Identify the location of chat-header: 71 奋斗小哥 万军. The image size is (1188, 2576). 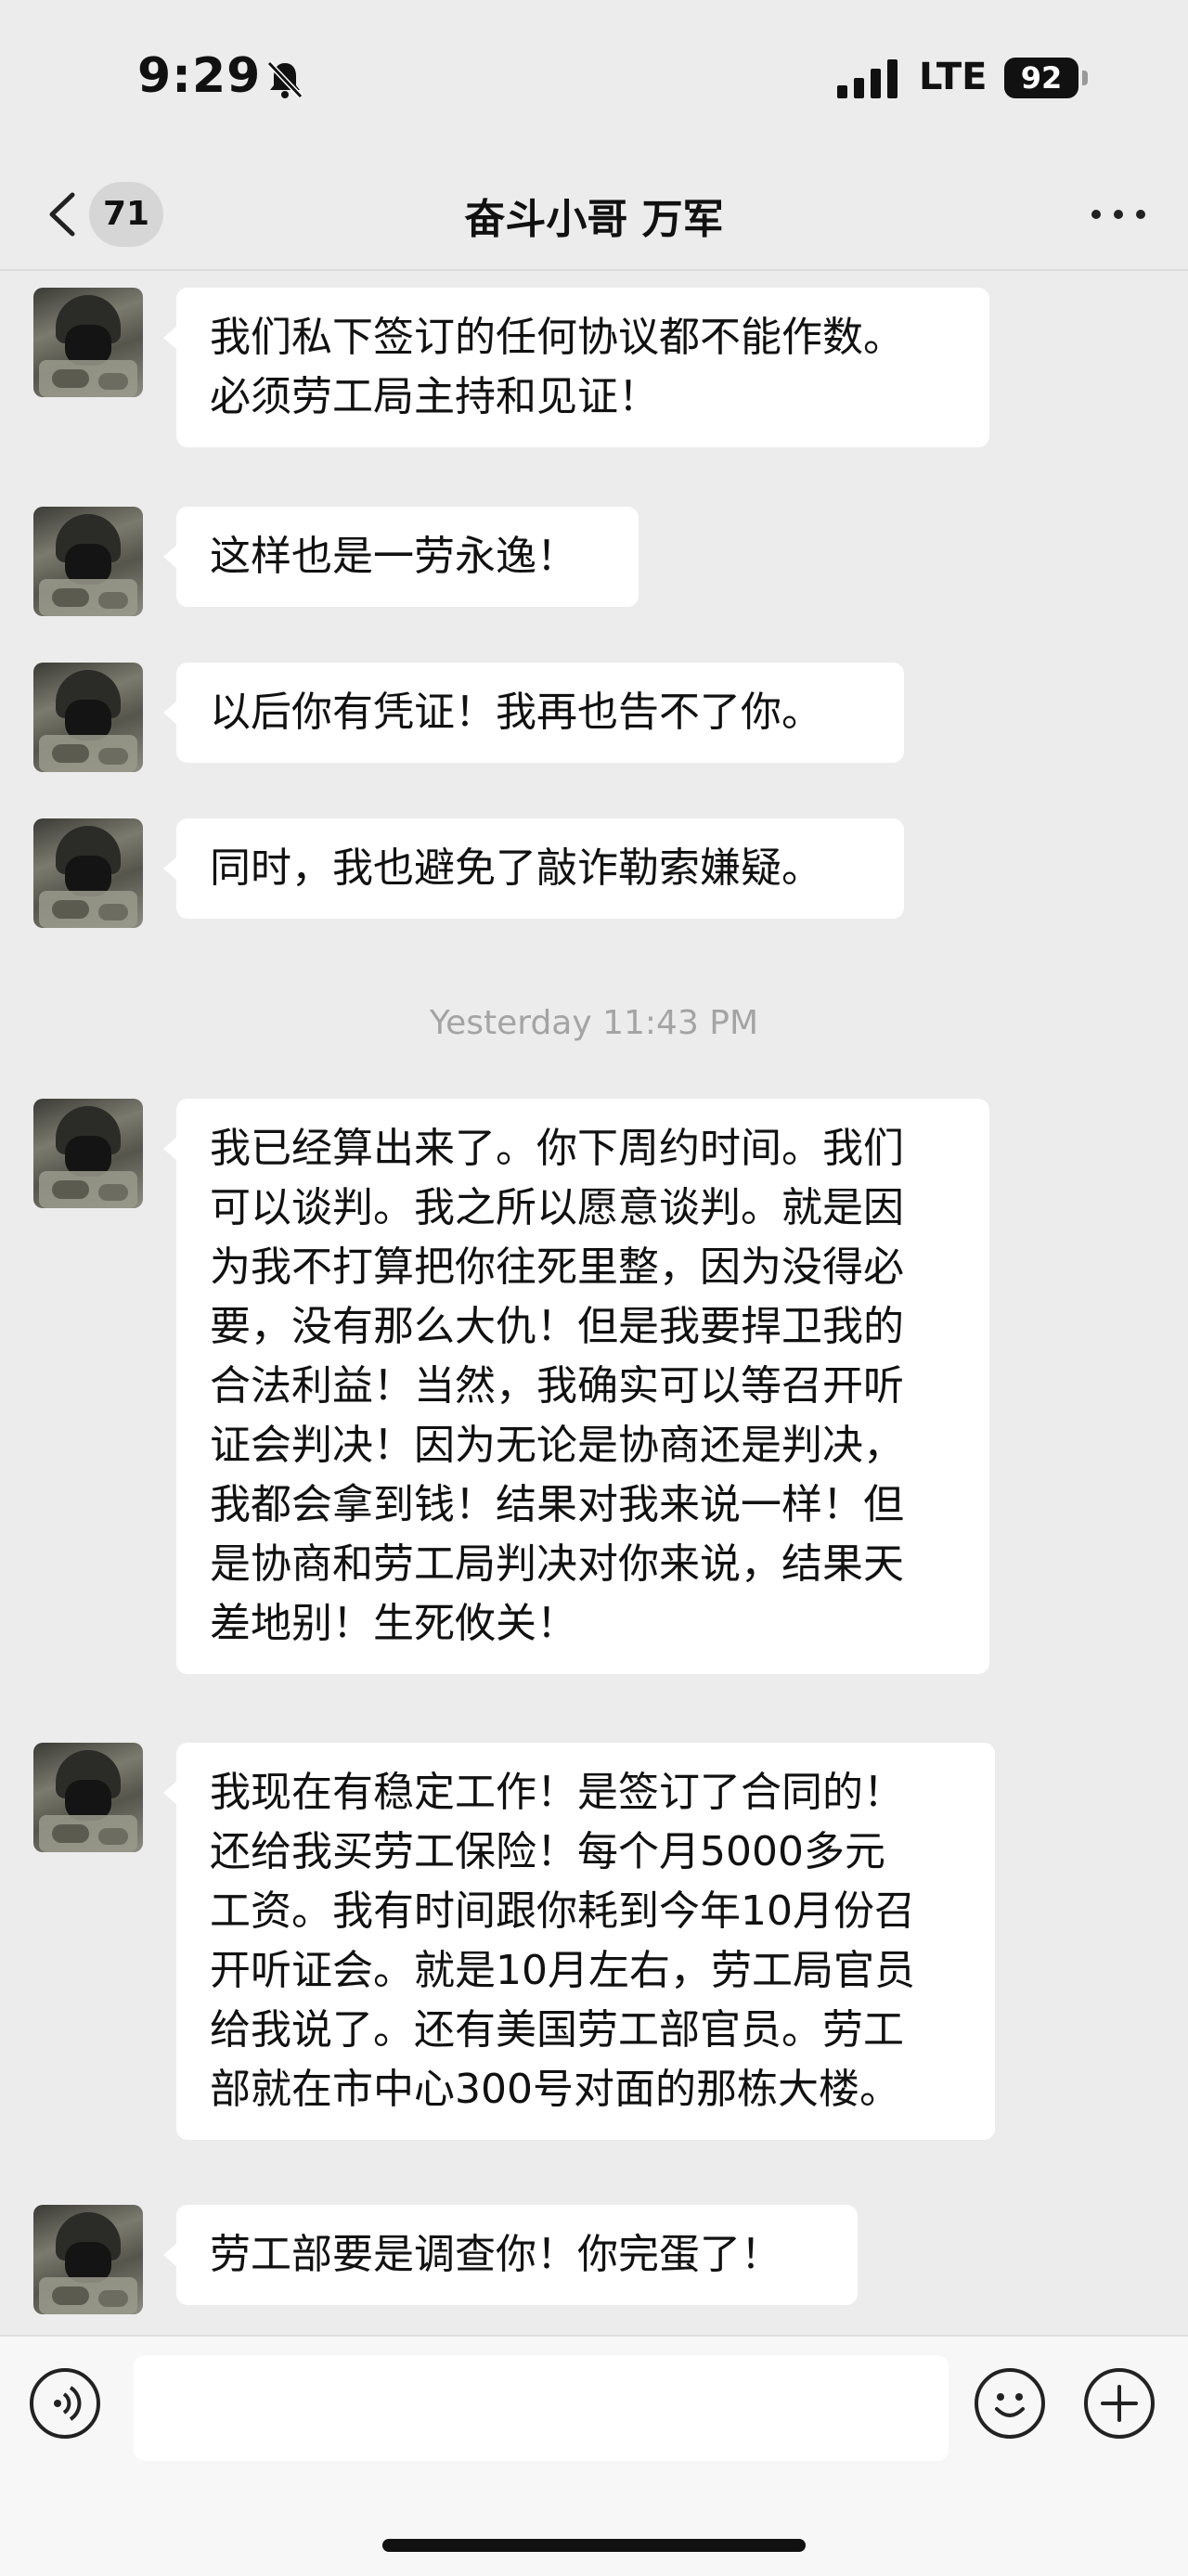
(594, 214).